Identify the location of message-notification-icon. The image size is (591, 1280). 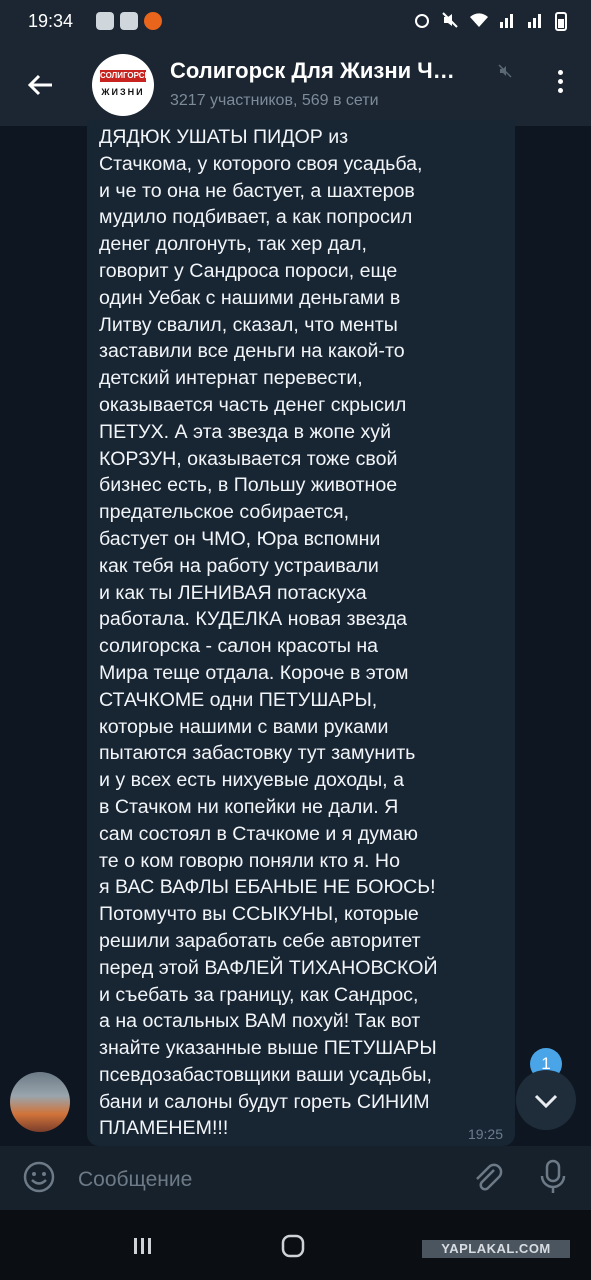
(105, 21).